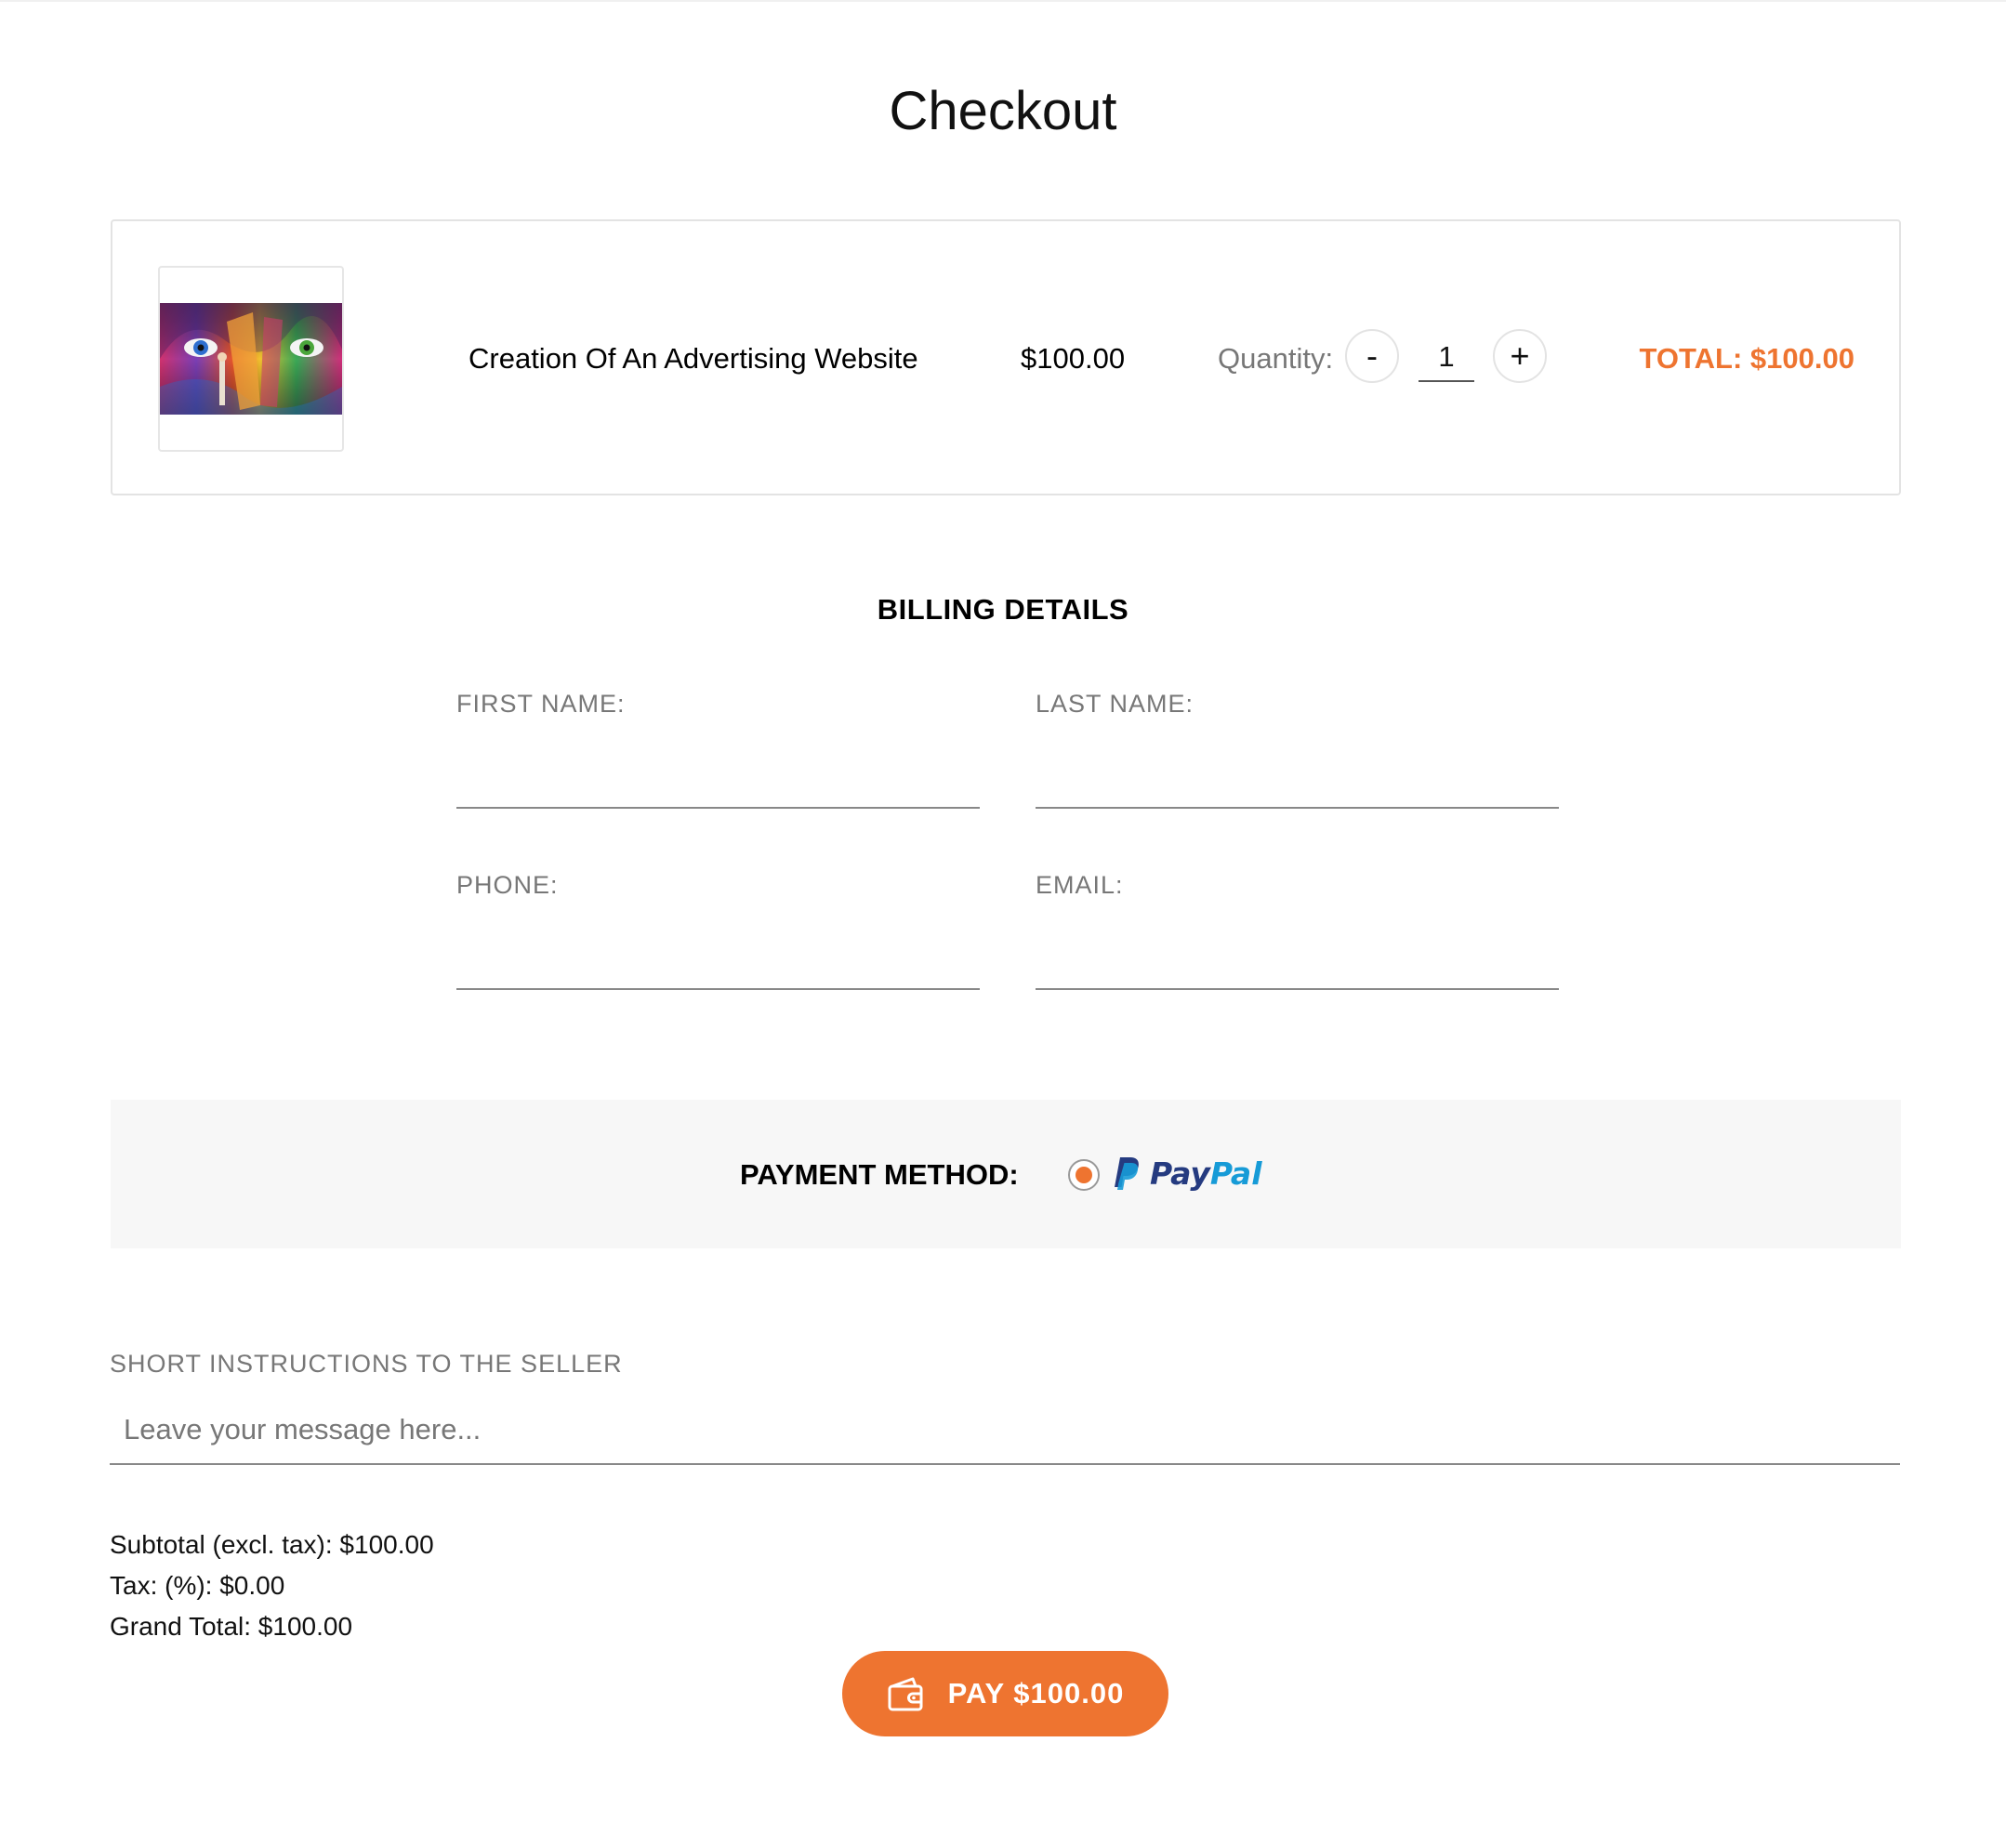 Image resolution: width=2006 pixels, height=1848 pixels. What do you see at coordinates (1003, 1) in the screenshot?
I see `top-divider` at bounding box center [1003, 1].